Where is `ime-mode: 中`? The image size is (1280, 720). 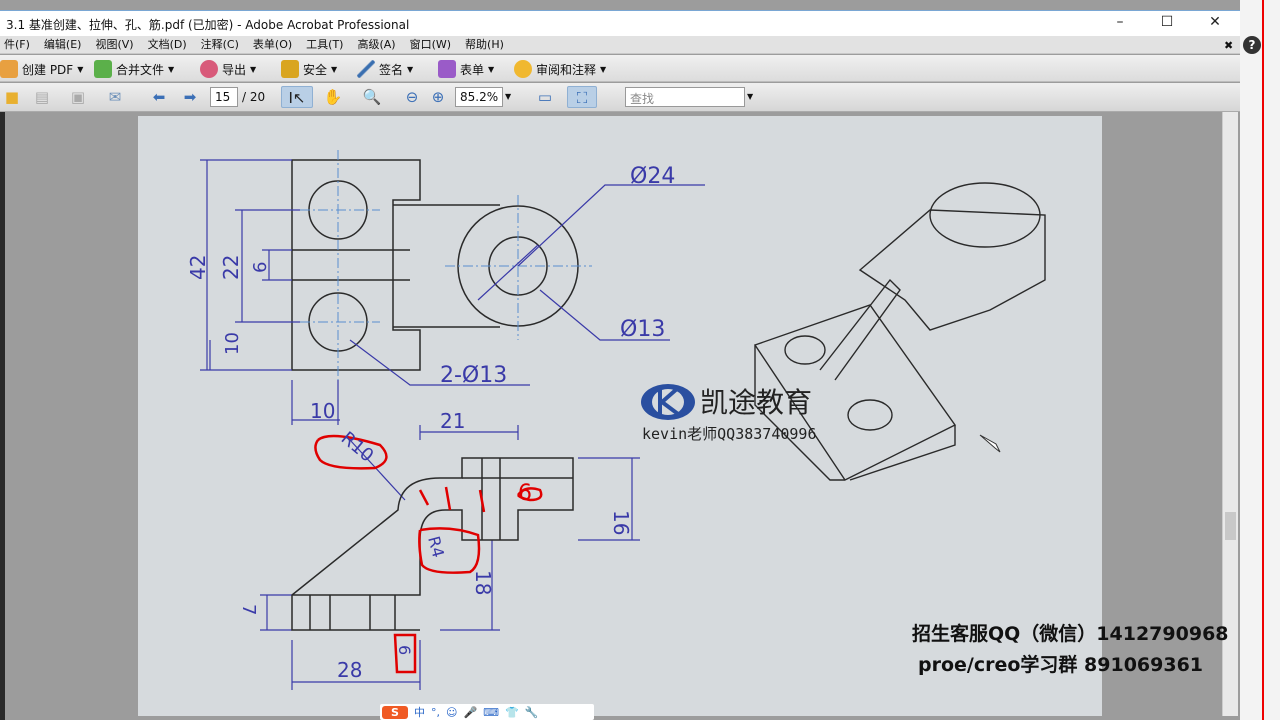 ime-mode: 中 is located at coordinates (419, 712).